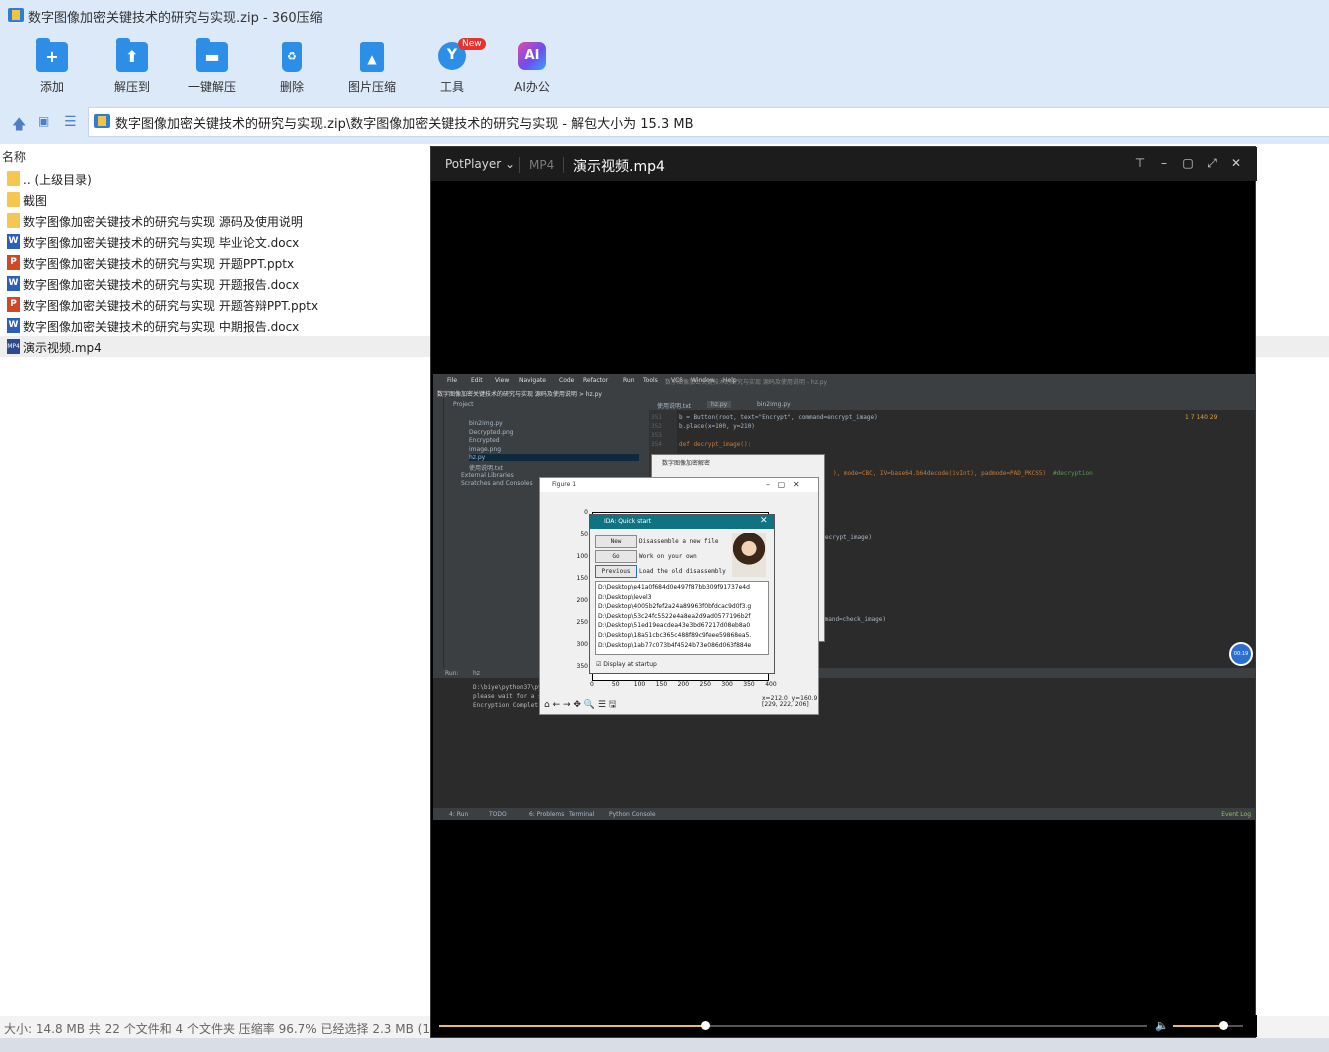 The height and width of the screenshot is (1052, 1329). Describe the element at coordinates (595, 380) in the screenshot. I see `ide-menu-item: Refactor` at that location.